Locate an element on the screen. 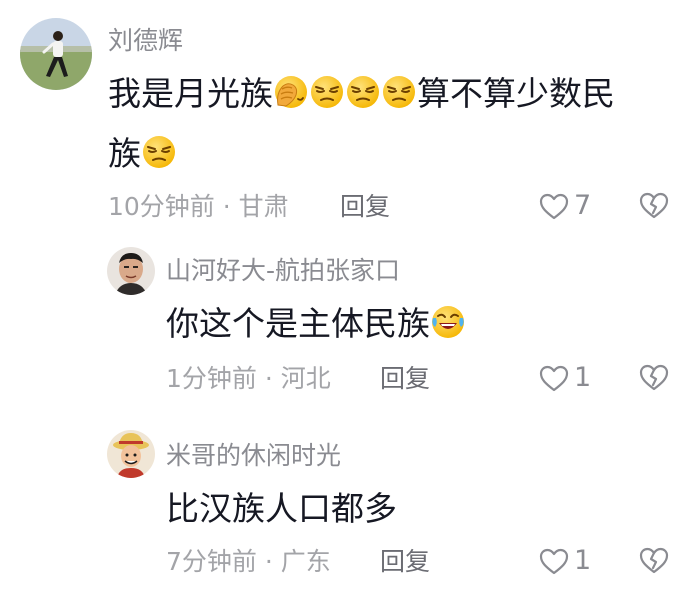 The height and width of the screenshot is (600, 696). facepalm-emoji is located at coordinates (291, 92).